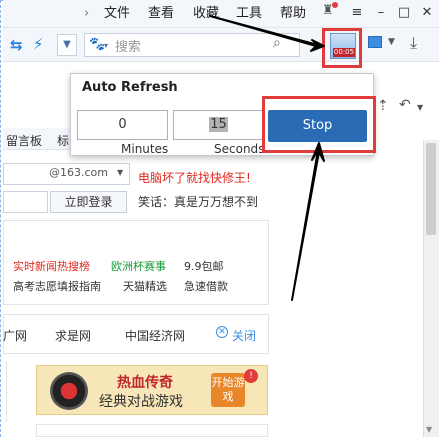 This screenshot has height=437, width=439. I want to click on menu-file: 文件, so click(117, 14).